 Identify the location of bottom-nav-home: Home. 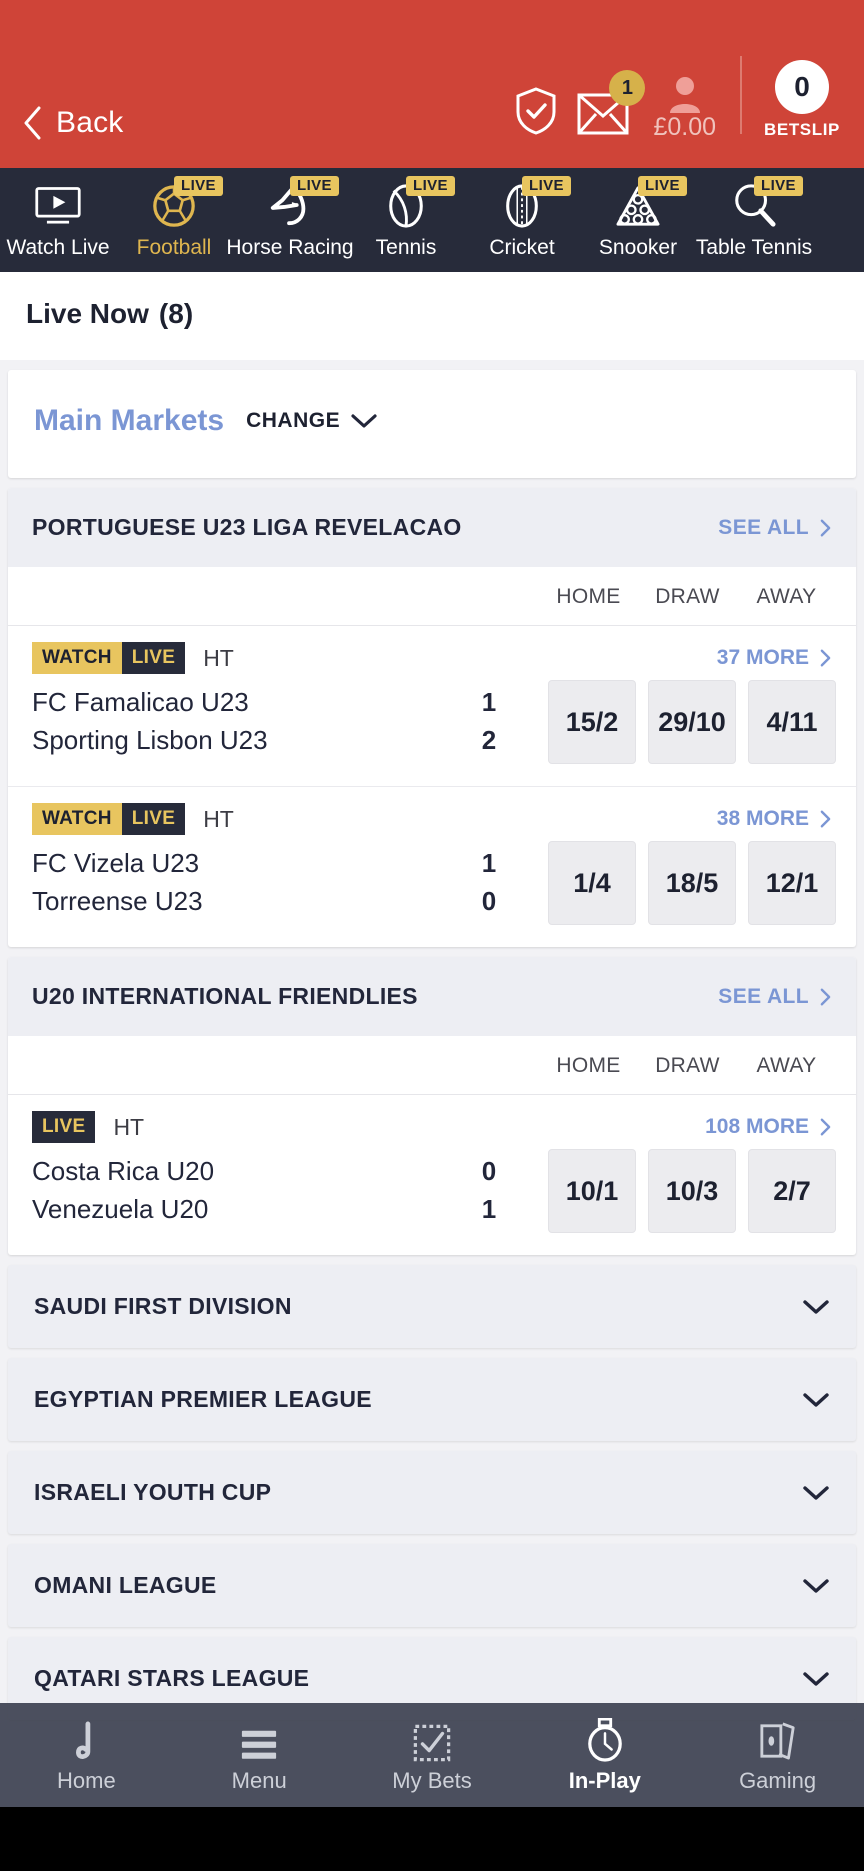
(86, 1755).